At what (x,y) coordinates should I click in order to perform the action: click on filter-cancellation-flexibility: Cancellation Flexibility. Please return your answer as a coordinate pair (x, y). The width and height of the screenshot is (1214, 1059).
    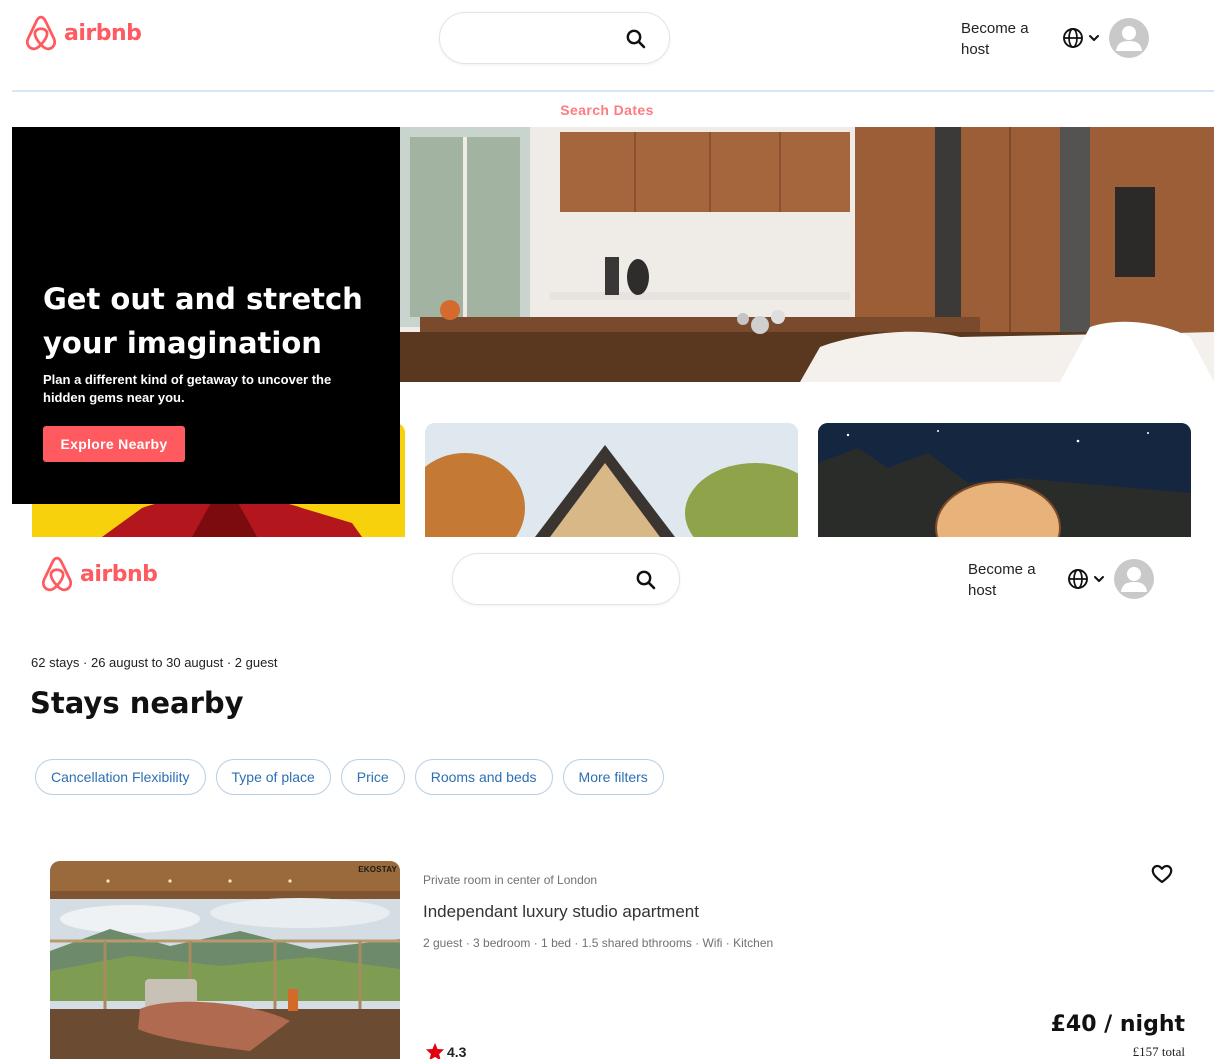
    Looking at the image, I should click on (120, 777).